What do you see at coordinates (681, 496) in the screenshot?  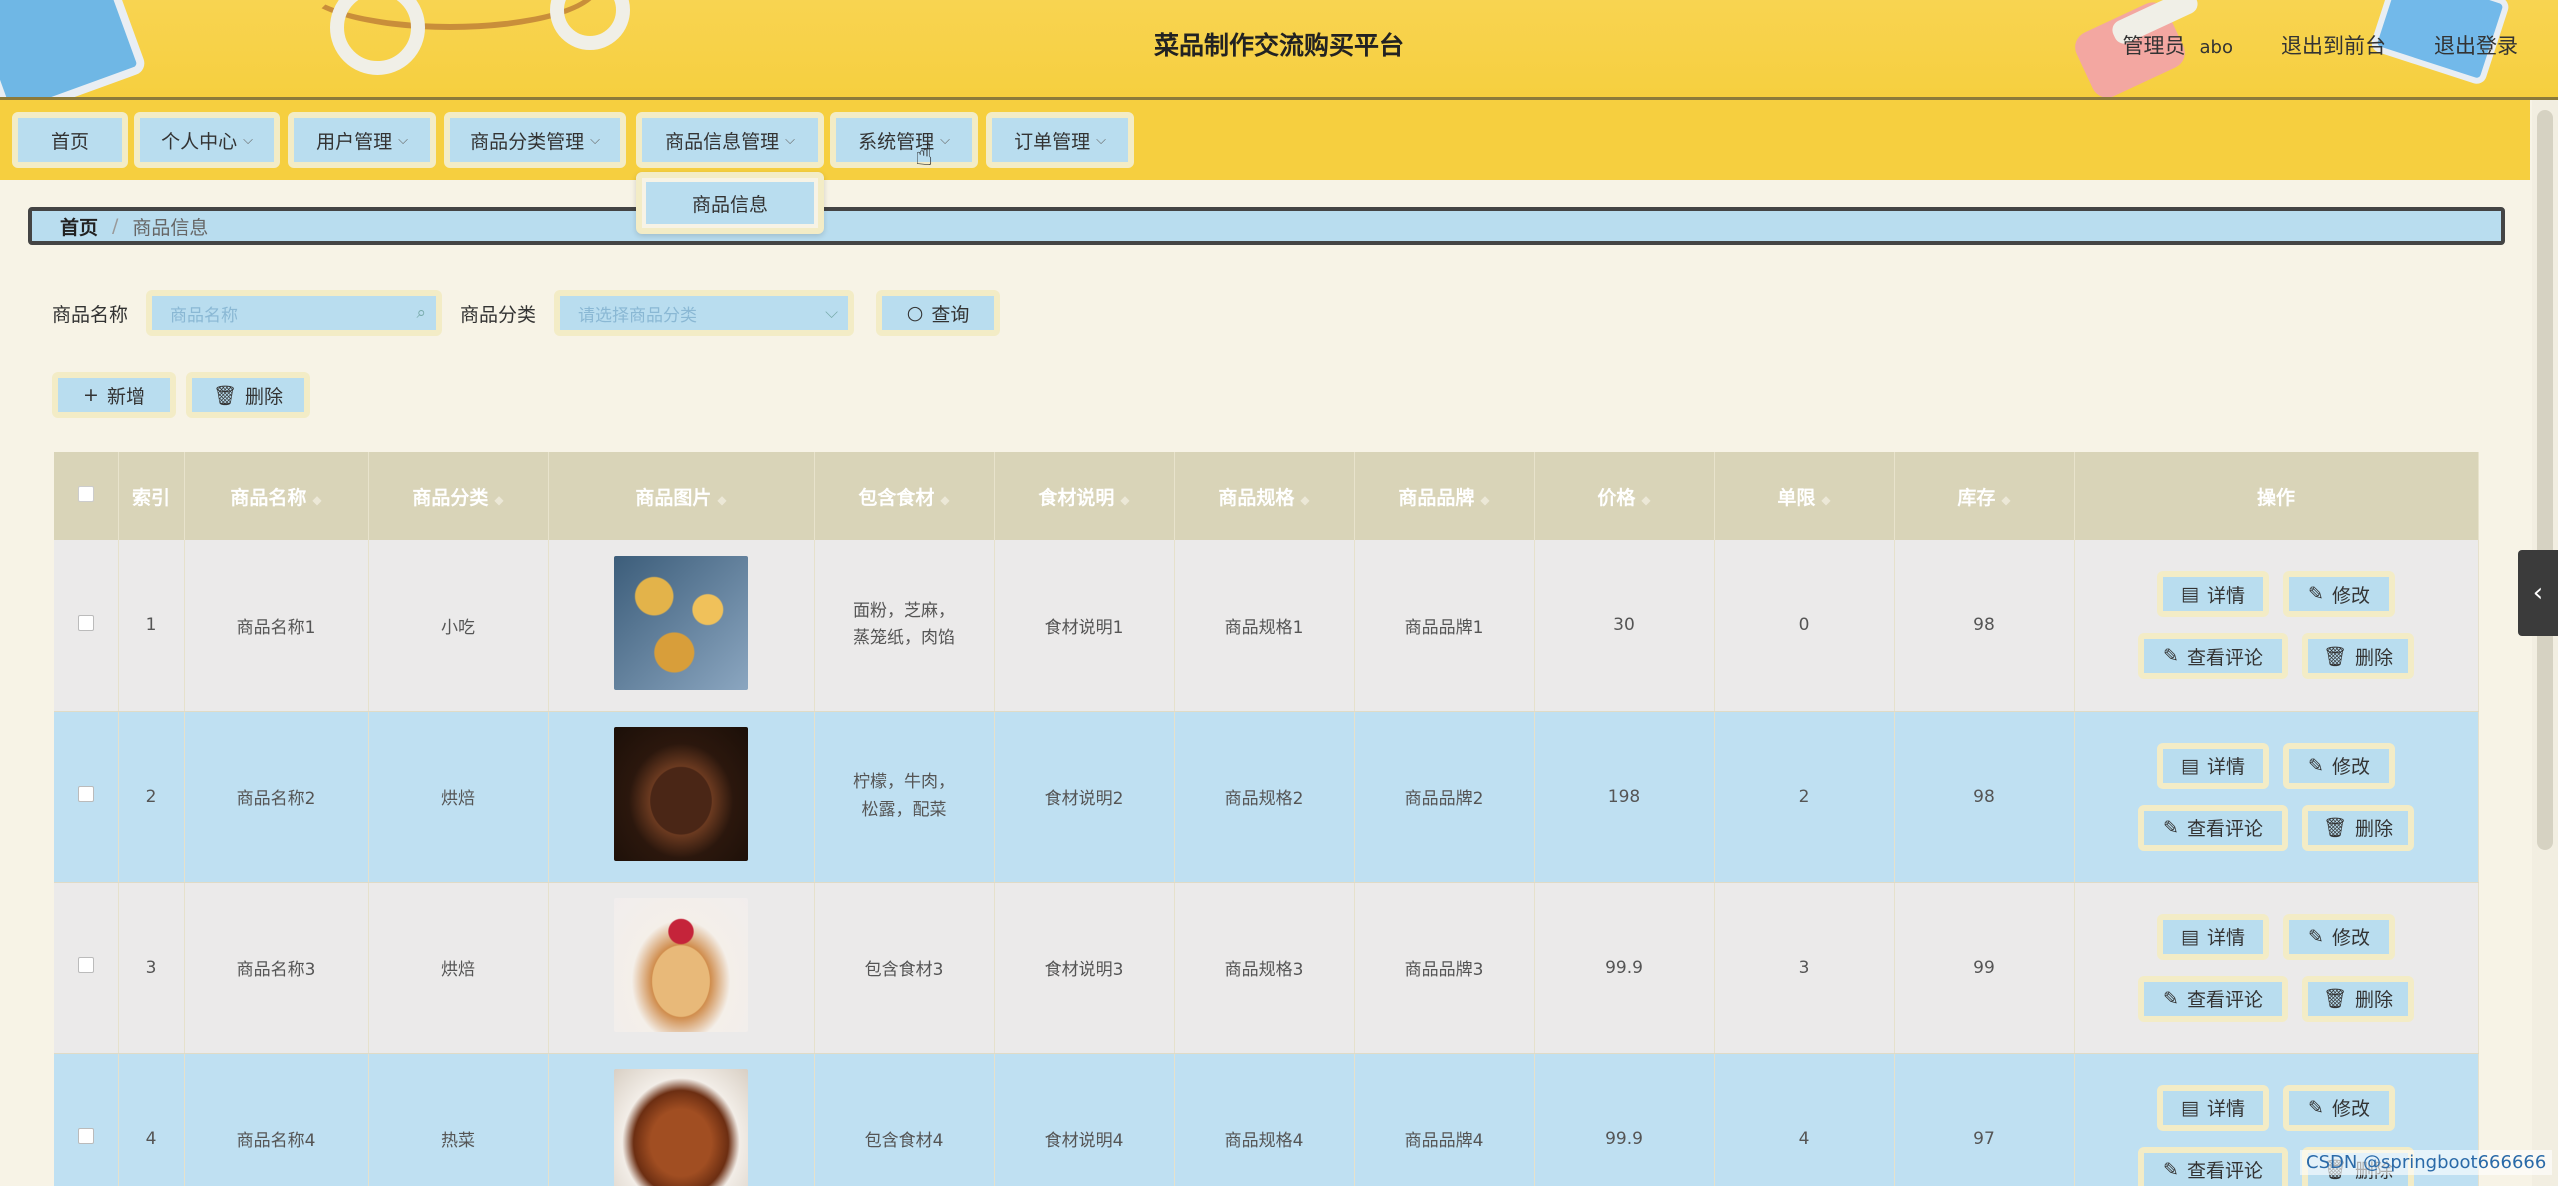 I see `header-image: 商品图片 ◆` at bounding box center [681, 496].